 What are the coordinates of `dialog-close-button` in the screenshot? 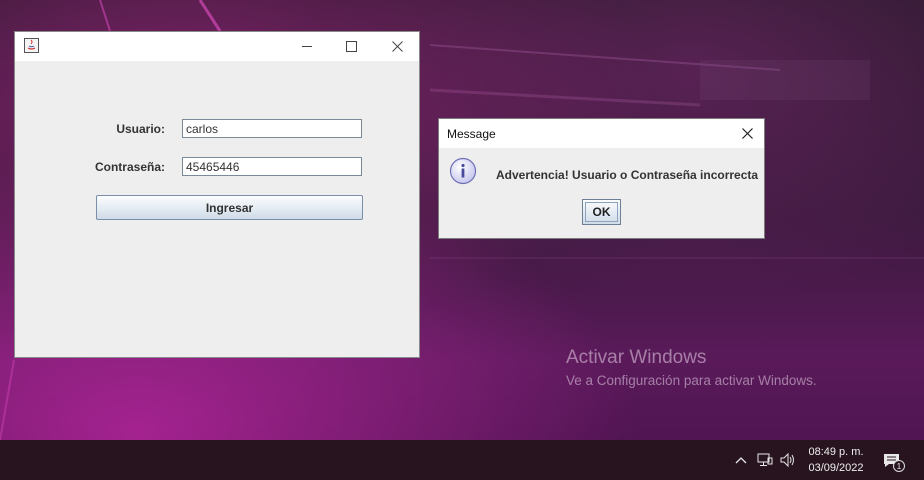 It's located at (747, 133).